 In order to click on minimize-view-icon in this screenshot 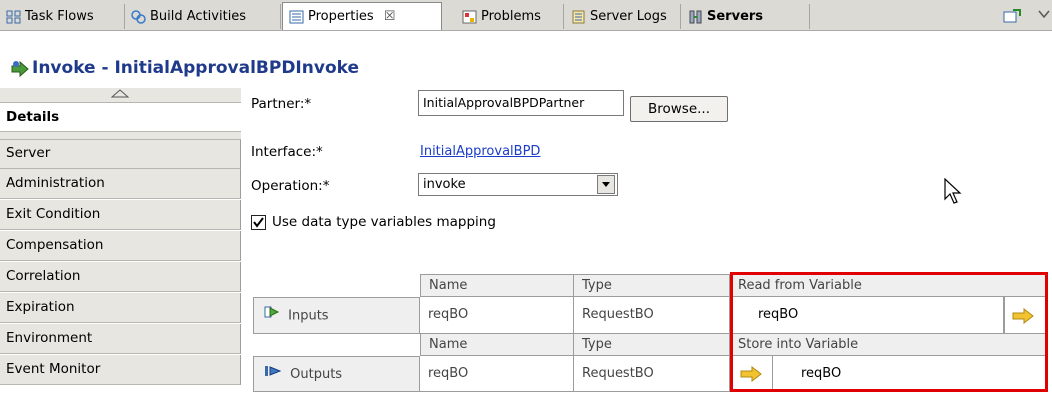, I will do `click(1013, 18)`.